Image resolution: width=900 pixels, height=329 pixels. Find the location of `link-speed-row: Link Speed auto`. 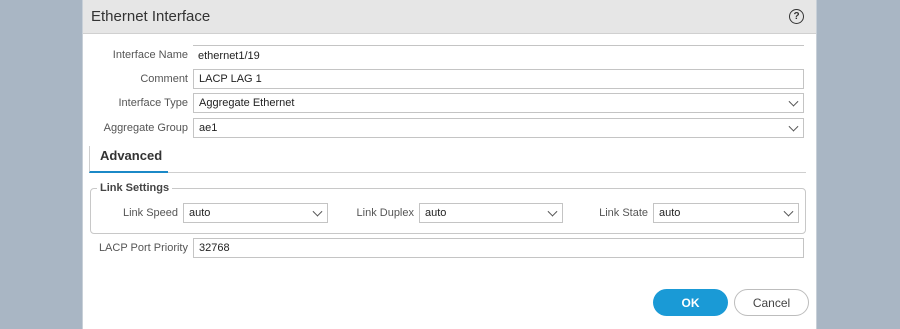

link-speed-row: Link Speed auto is located at coordinates (209, 213).